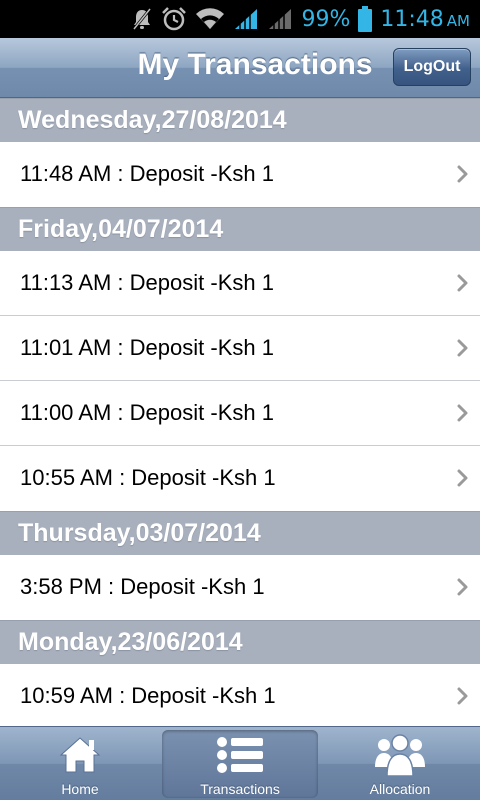 This screenshot has width=480, height=800. I want to click on wifi-icon, so click(210, 19).